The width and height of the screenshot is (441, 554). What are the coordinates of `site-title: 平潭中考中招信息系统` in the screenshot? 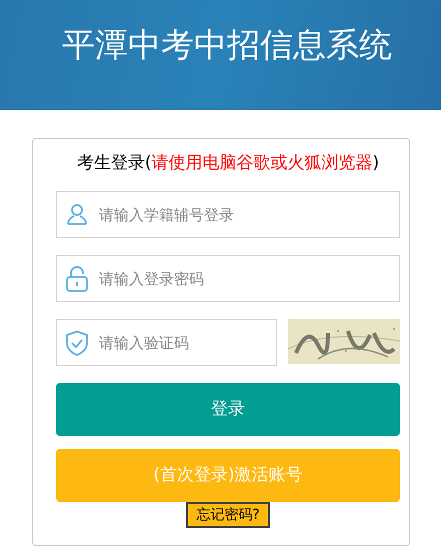 It's located at (227, 45).